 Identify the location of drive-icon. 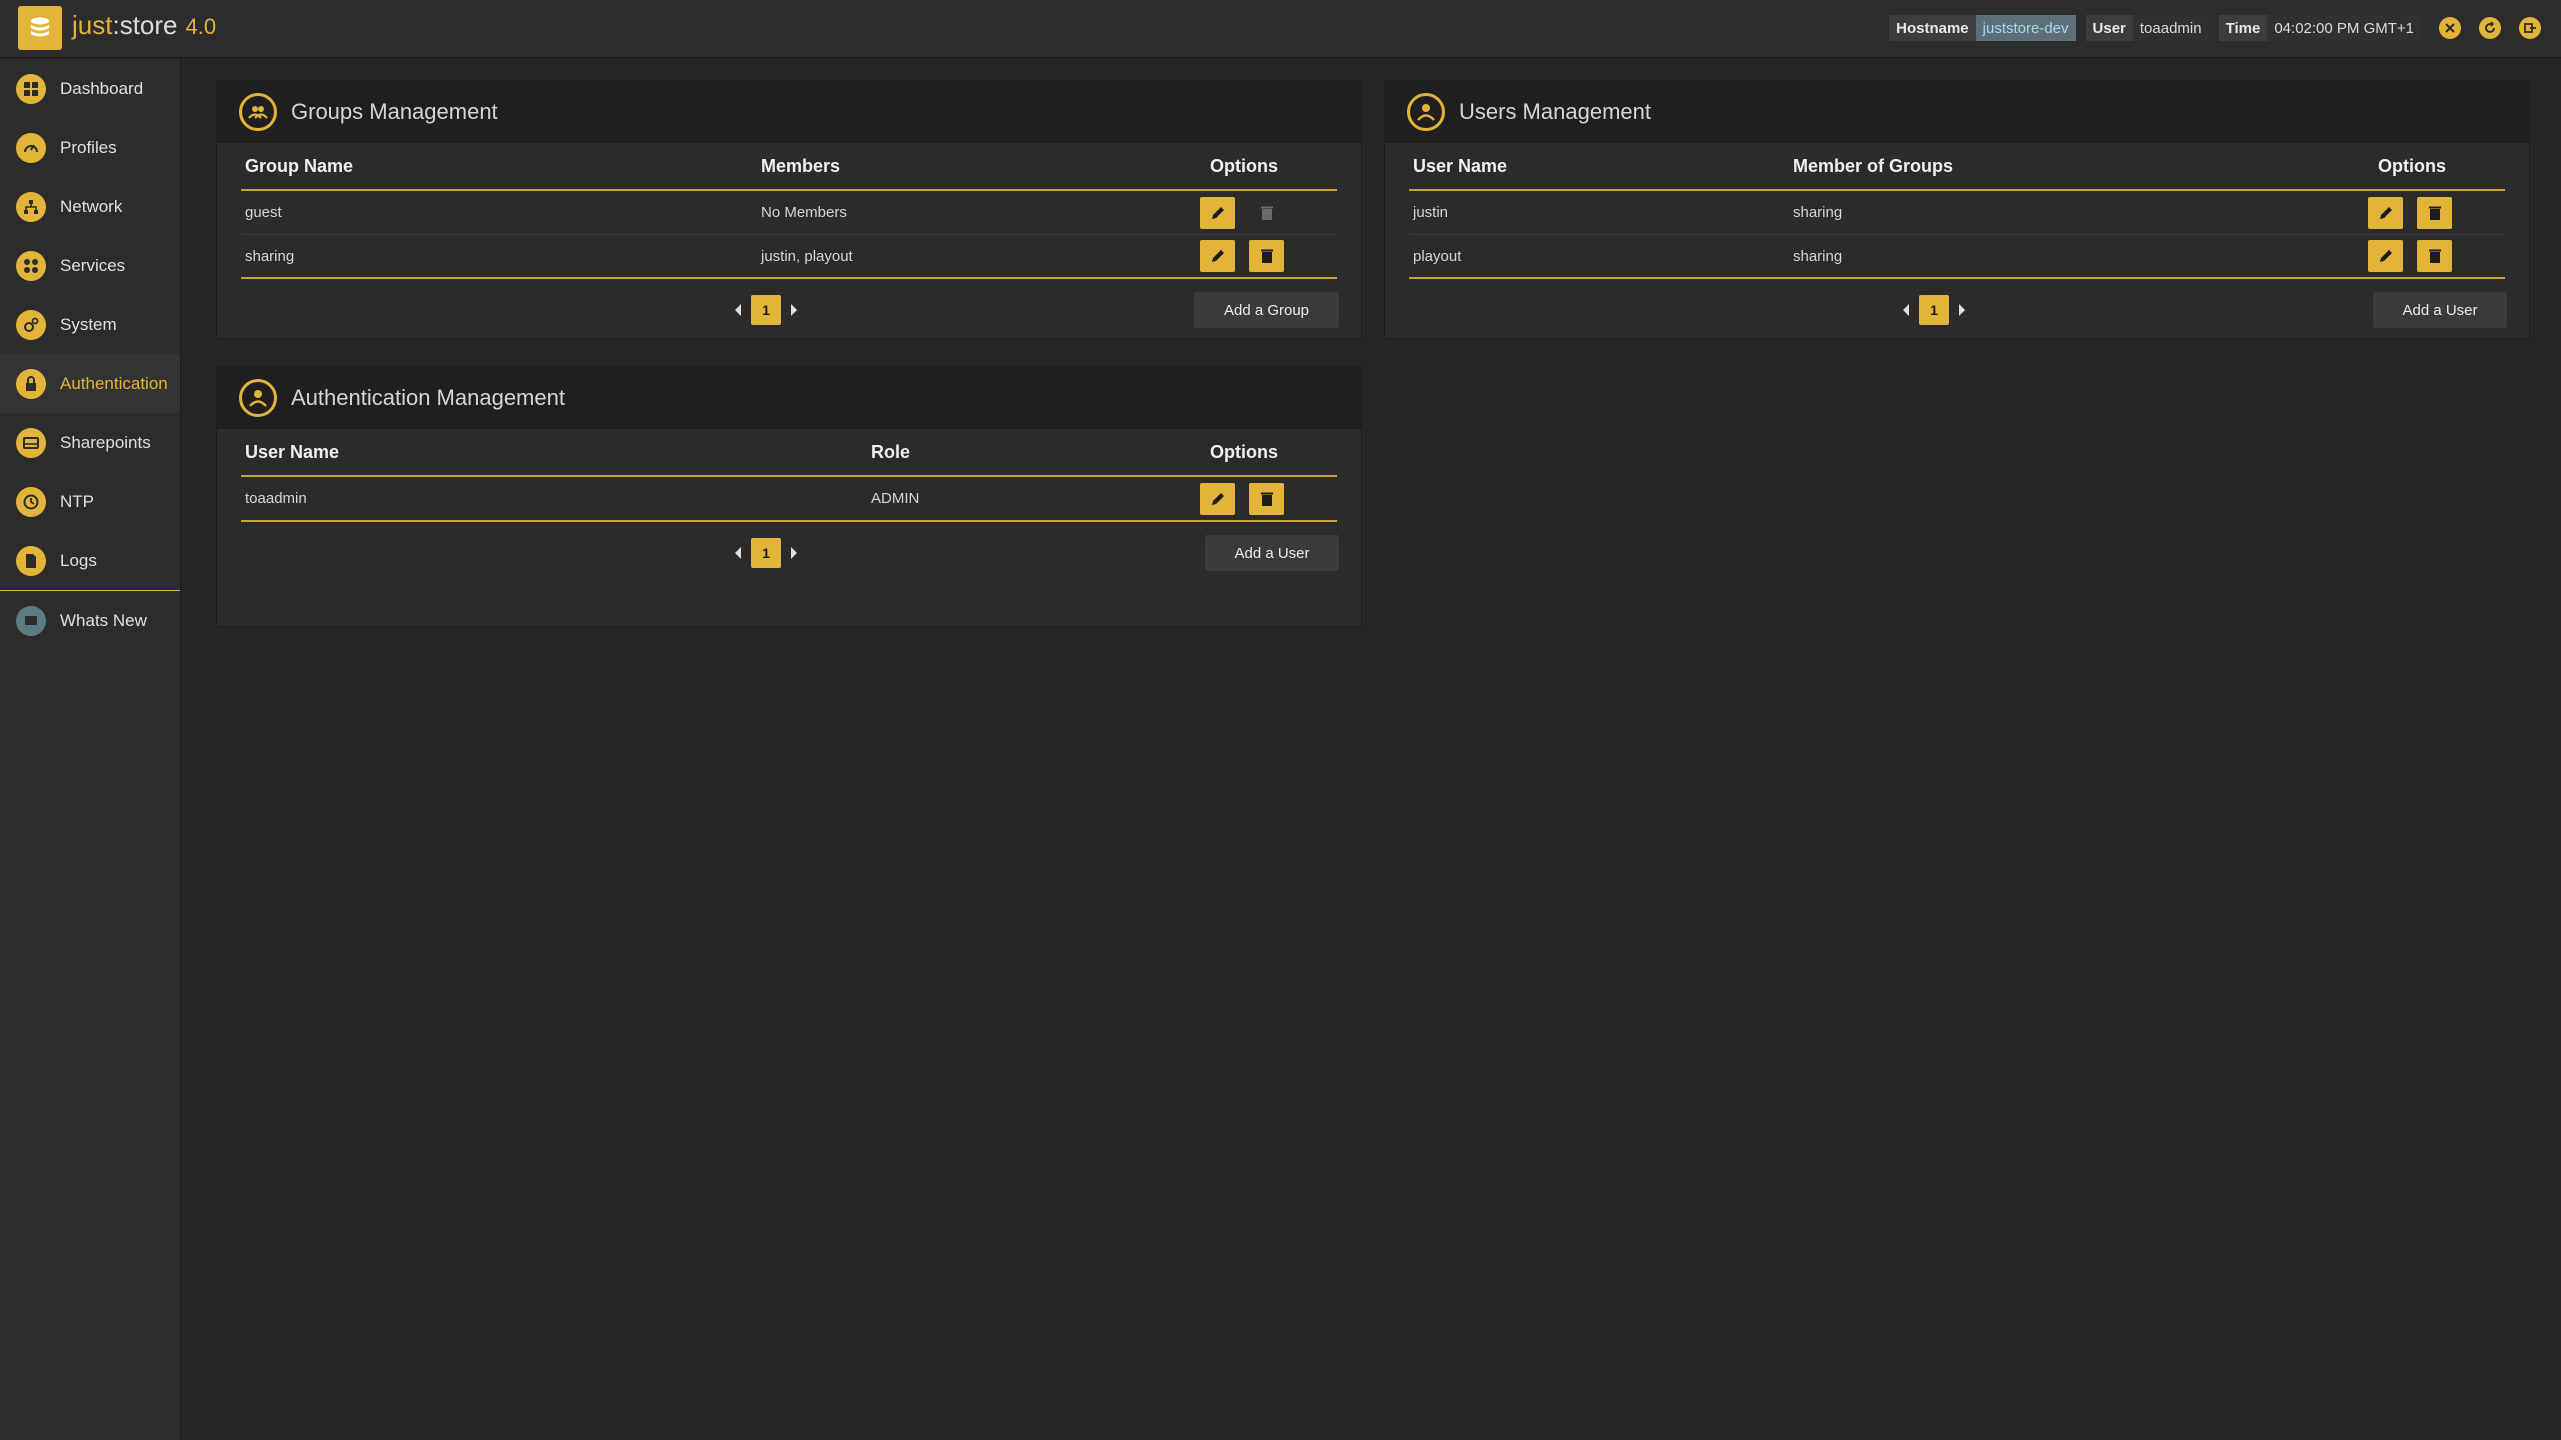
(31, 442).